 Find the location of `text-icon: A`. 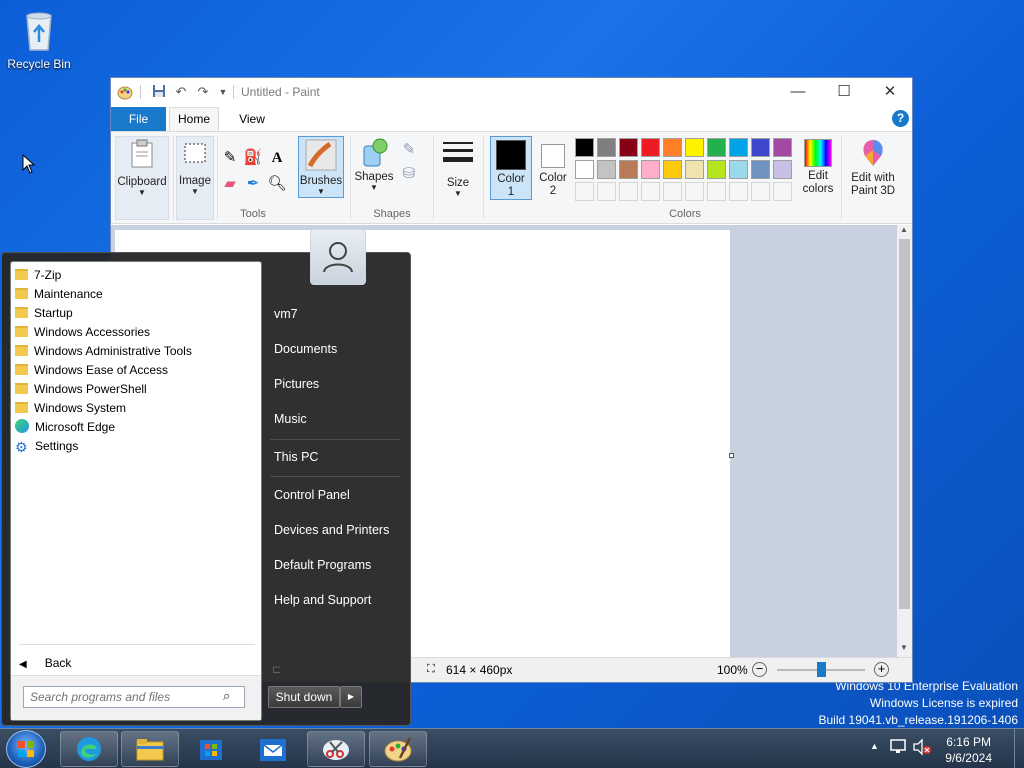

text-icon: A is located at coordinates (277, 158).